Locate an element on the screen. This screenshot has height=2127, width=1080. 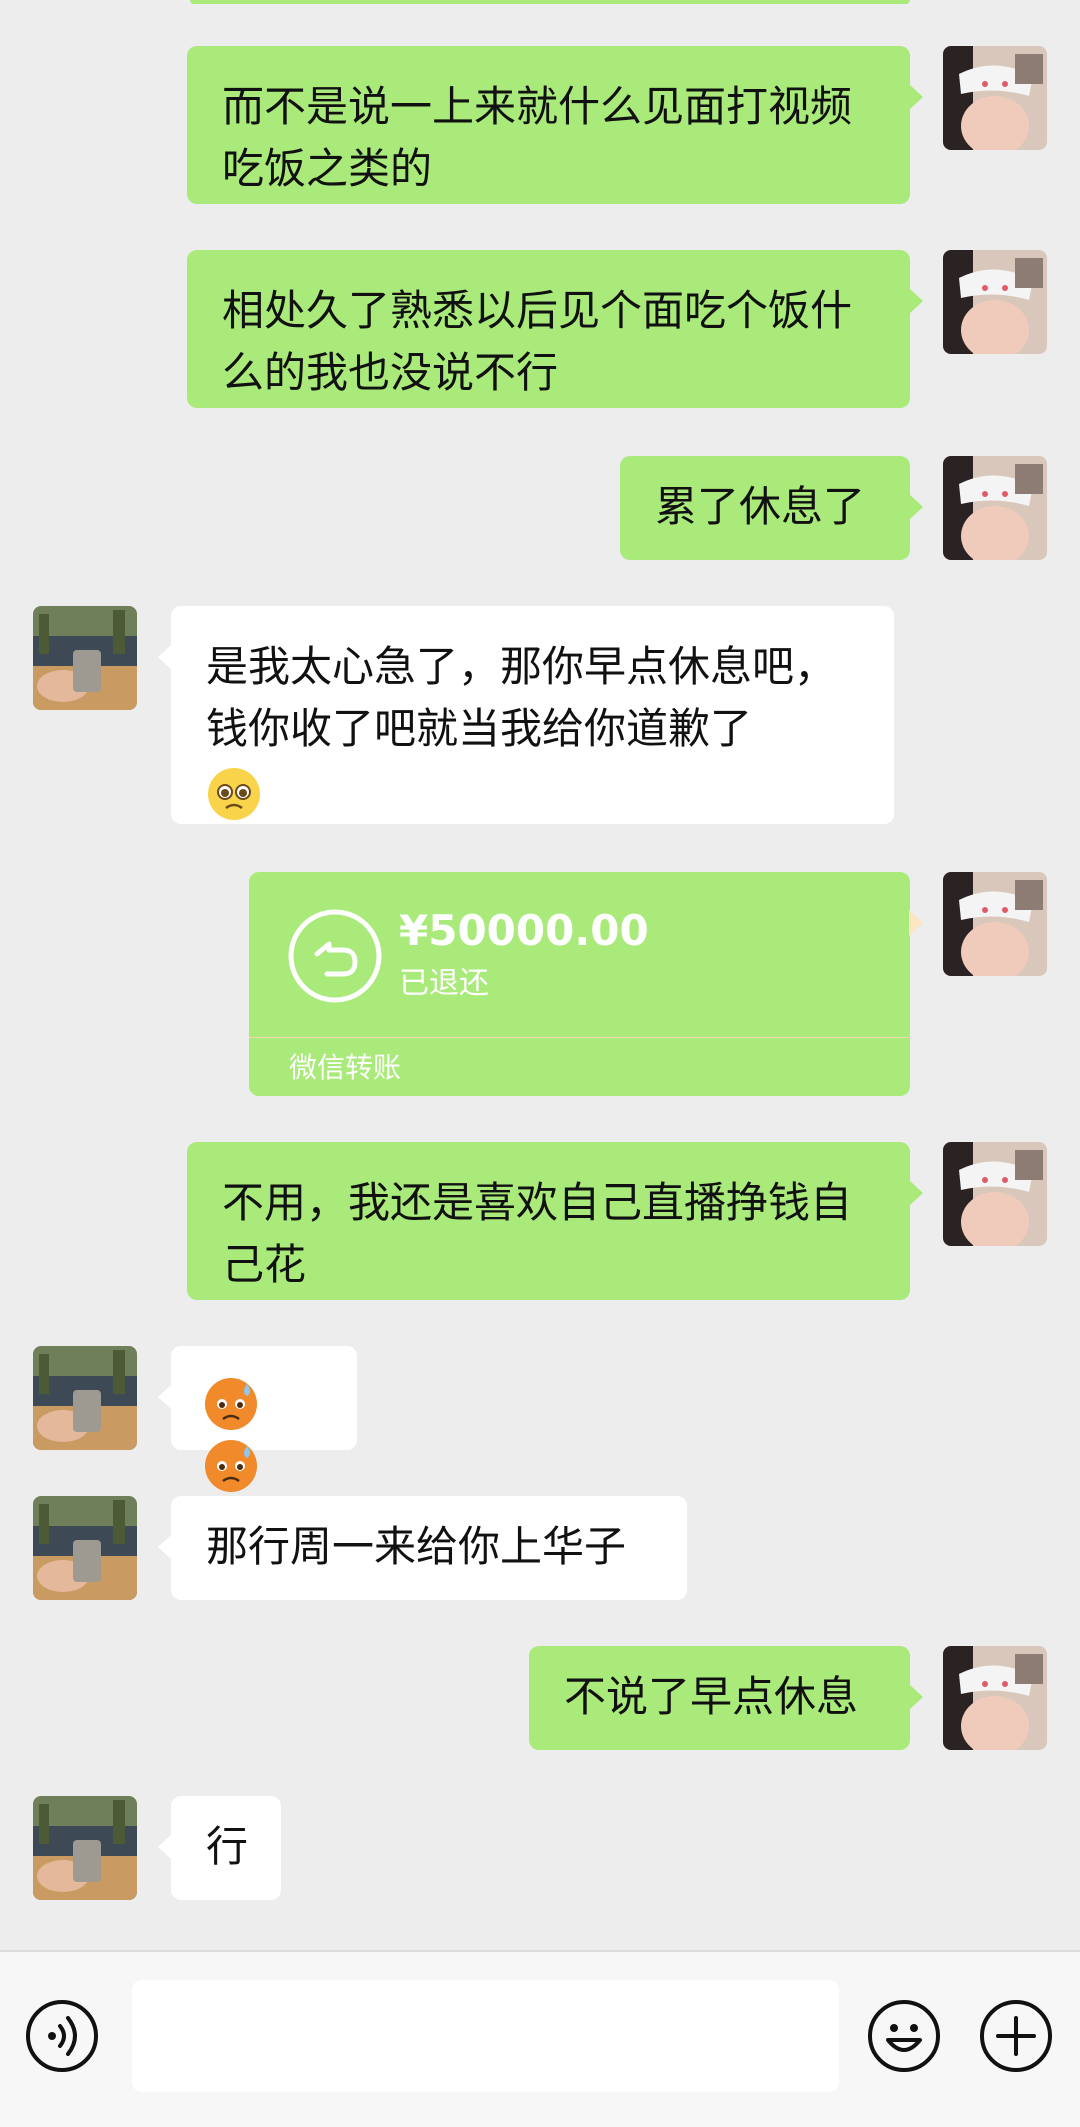
emoji-button is located at coordinates (904, 2036).